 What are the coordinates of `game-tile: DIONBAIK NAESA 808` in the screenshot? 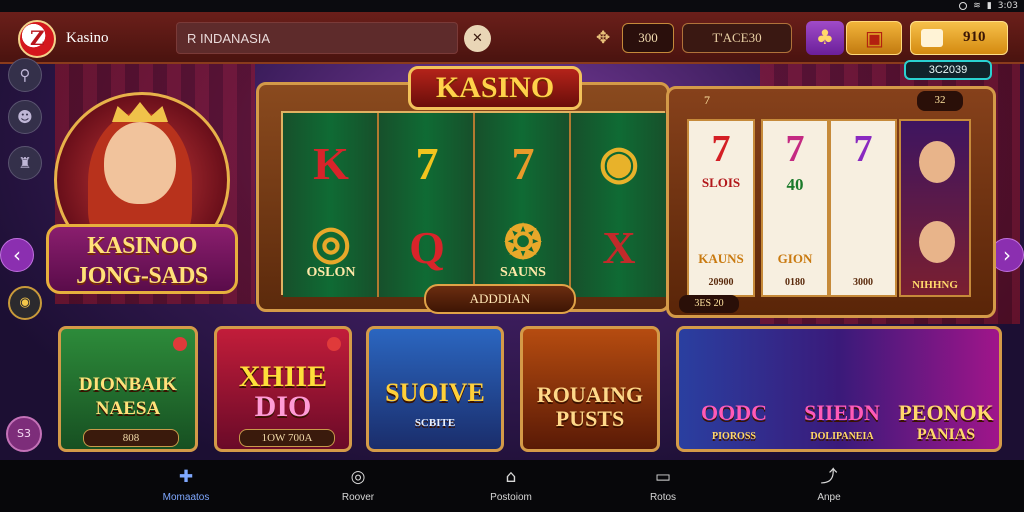 It's located at (128, 389).